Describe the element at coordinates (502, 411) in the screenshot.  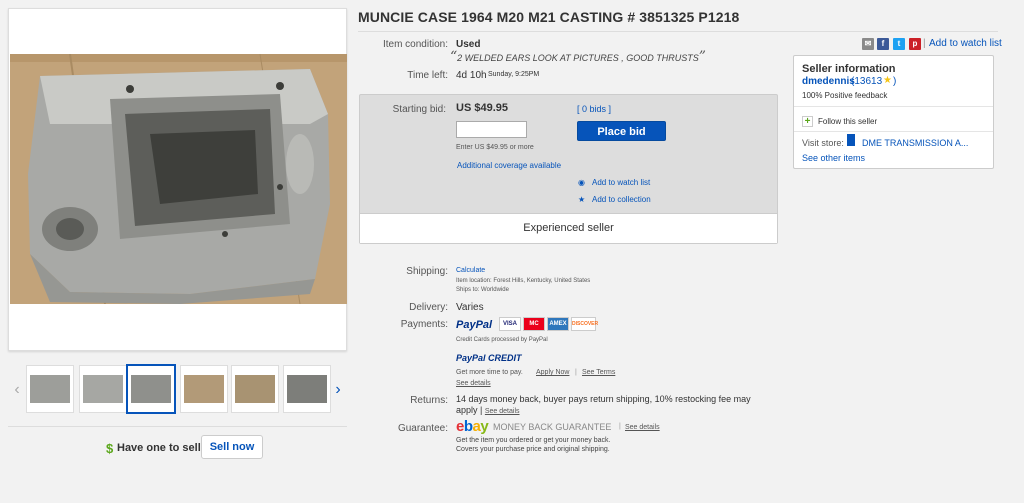
I see `returns-see-details-link: See details` at that location.